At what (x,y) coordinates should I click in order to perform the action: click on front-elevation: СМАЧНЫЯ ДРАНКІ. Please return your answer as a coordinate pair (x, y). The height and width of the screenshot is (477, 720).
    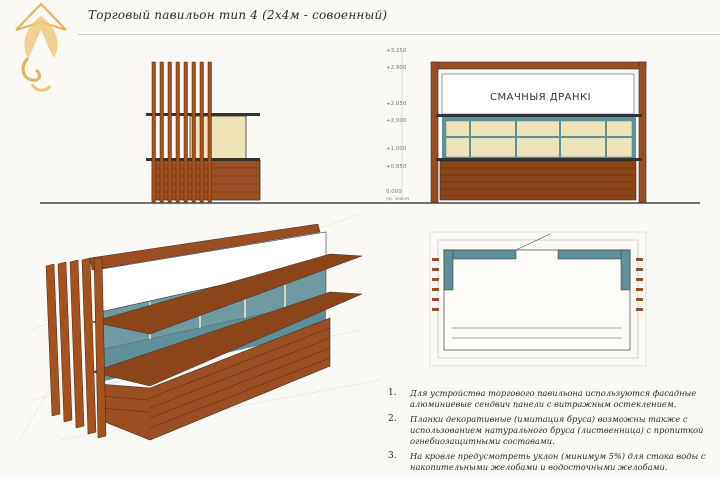
    Looking at the image, I should click on (538, 132).